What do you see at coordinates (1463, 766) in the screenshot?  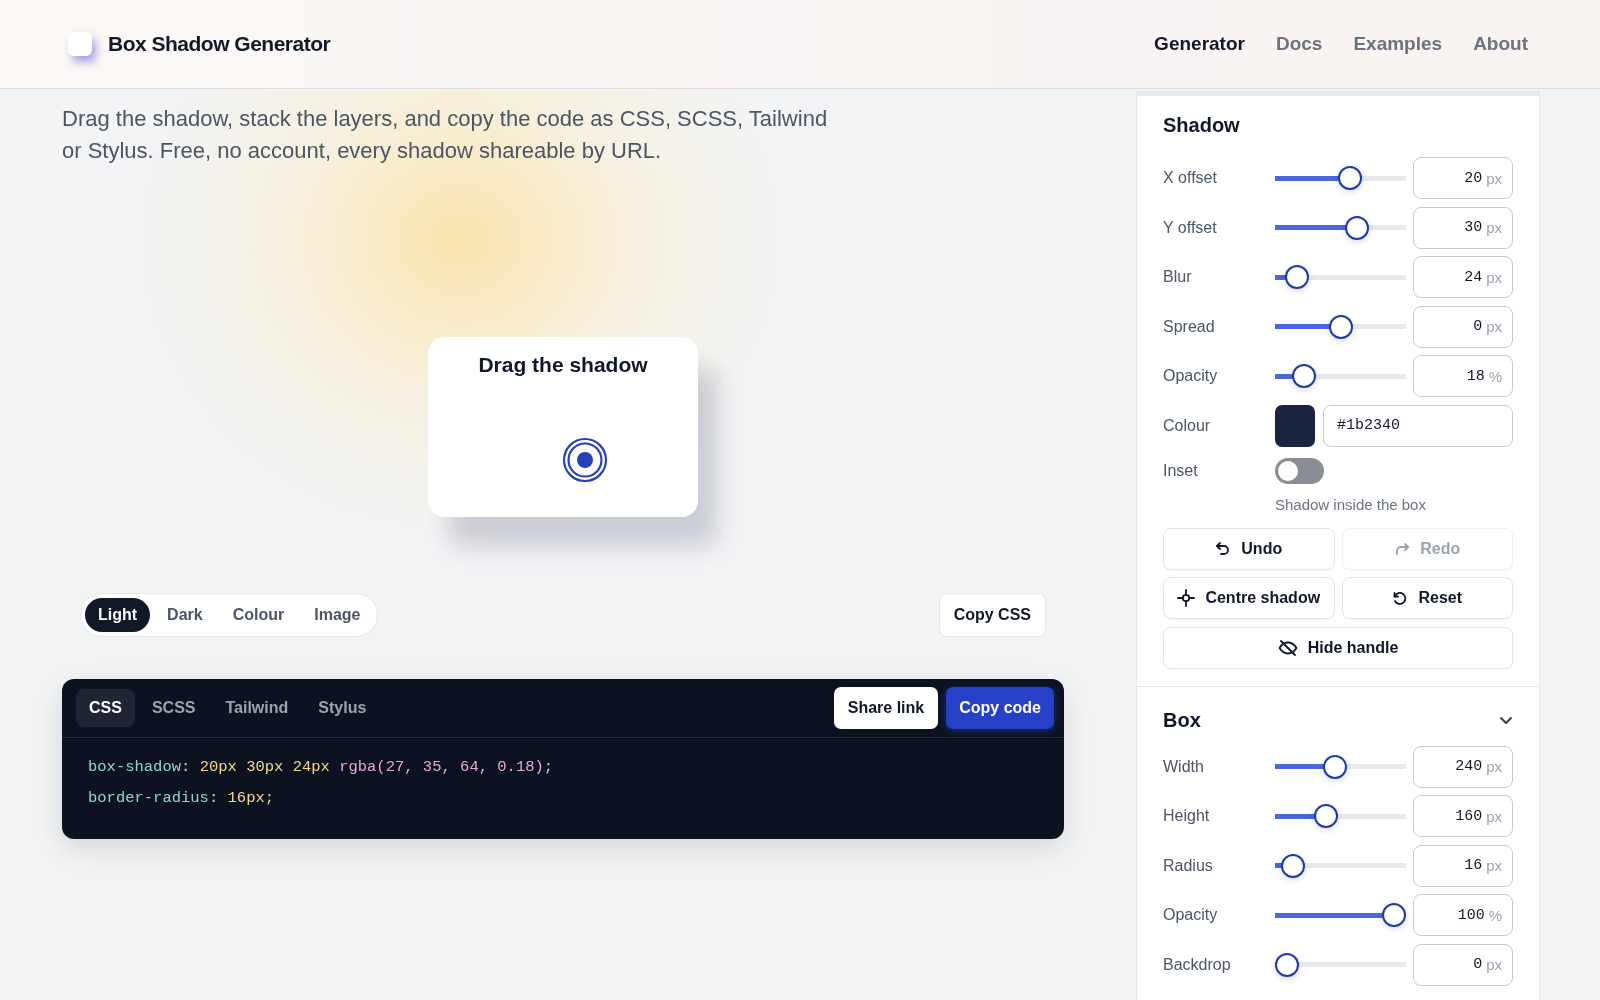 I see `value-field: 240 px` at bounding box center [1463, 766].